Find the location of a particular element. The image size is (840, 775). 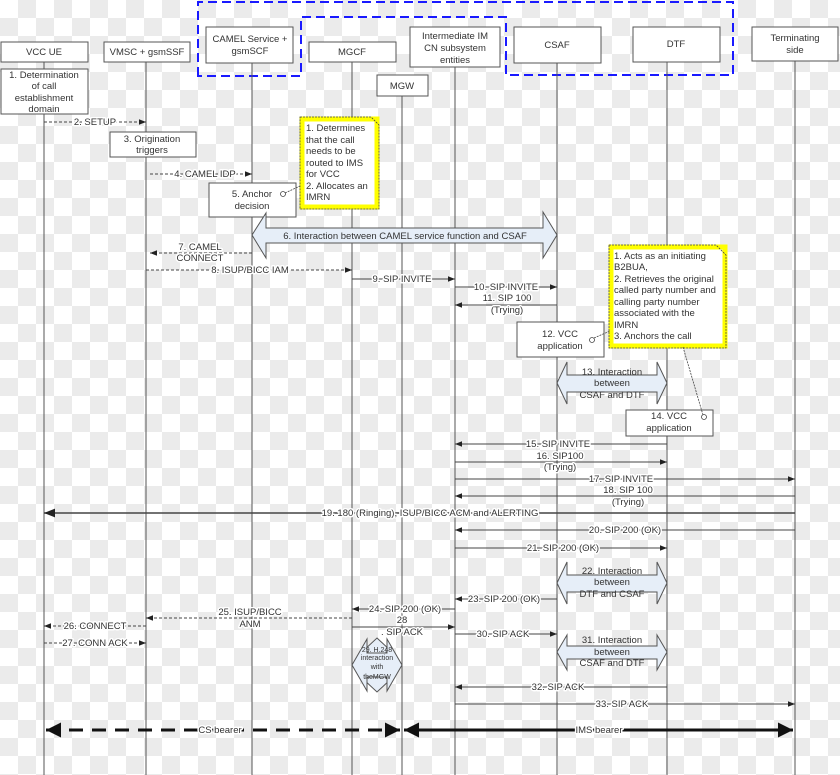

participant-terminating: Terminatingside is located at coordinates (795, 44).